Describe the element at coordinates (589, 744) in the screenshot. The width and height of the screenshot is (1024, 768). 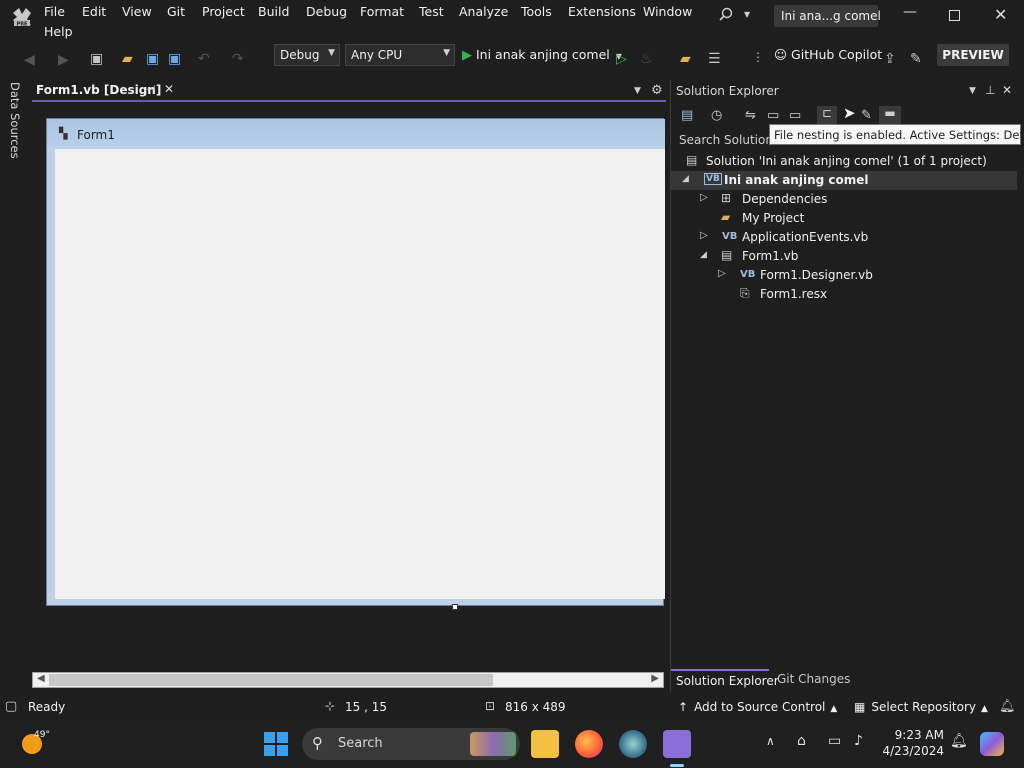
I see `firefox-icon` at that location.